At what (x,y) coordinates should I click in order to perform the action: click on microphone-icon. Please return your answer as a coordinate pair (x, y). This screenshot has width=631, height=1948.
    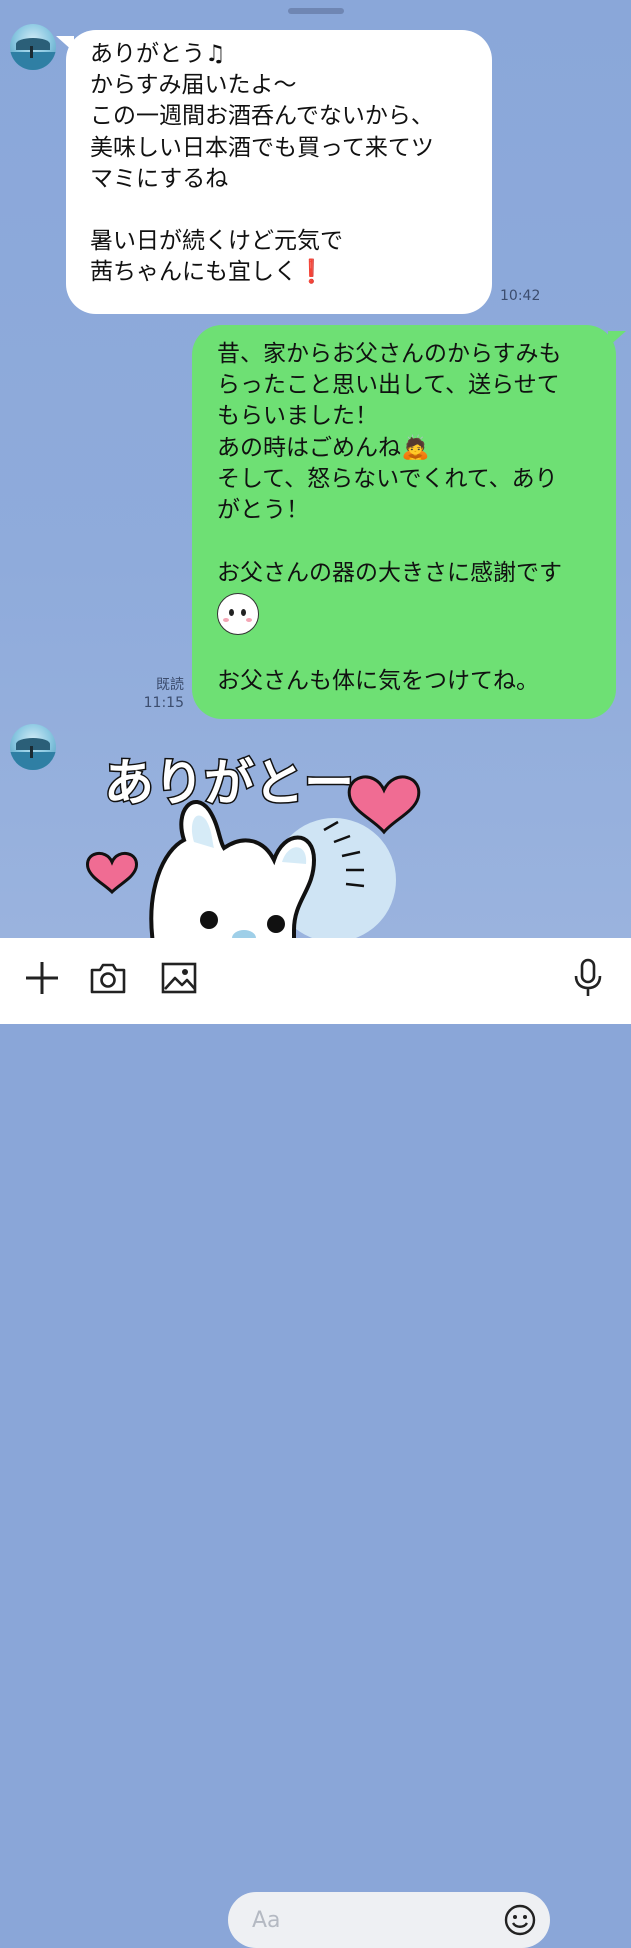
    Looking at the image, I should click on (588, 978).